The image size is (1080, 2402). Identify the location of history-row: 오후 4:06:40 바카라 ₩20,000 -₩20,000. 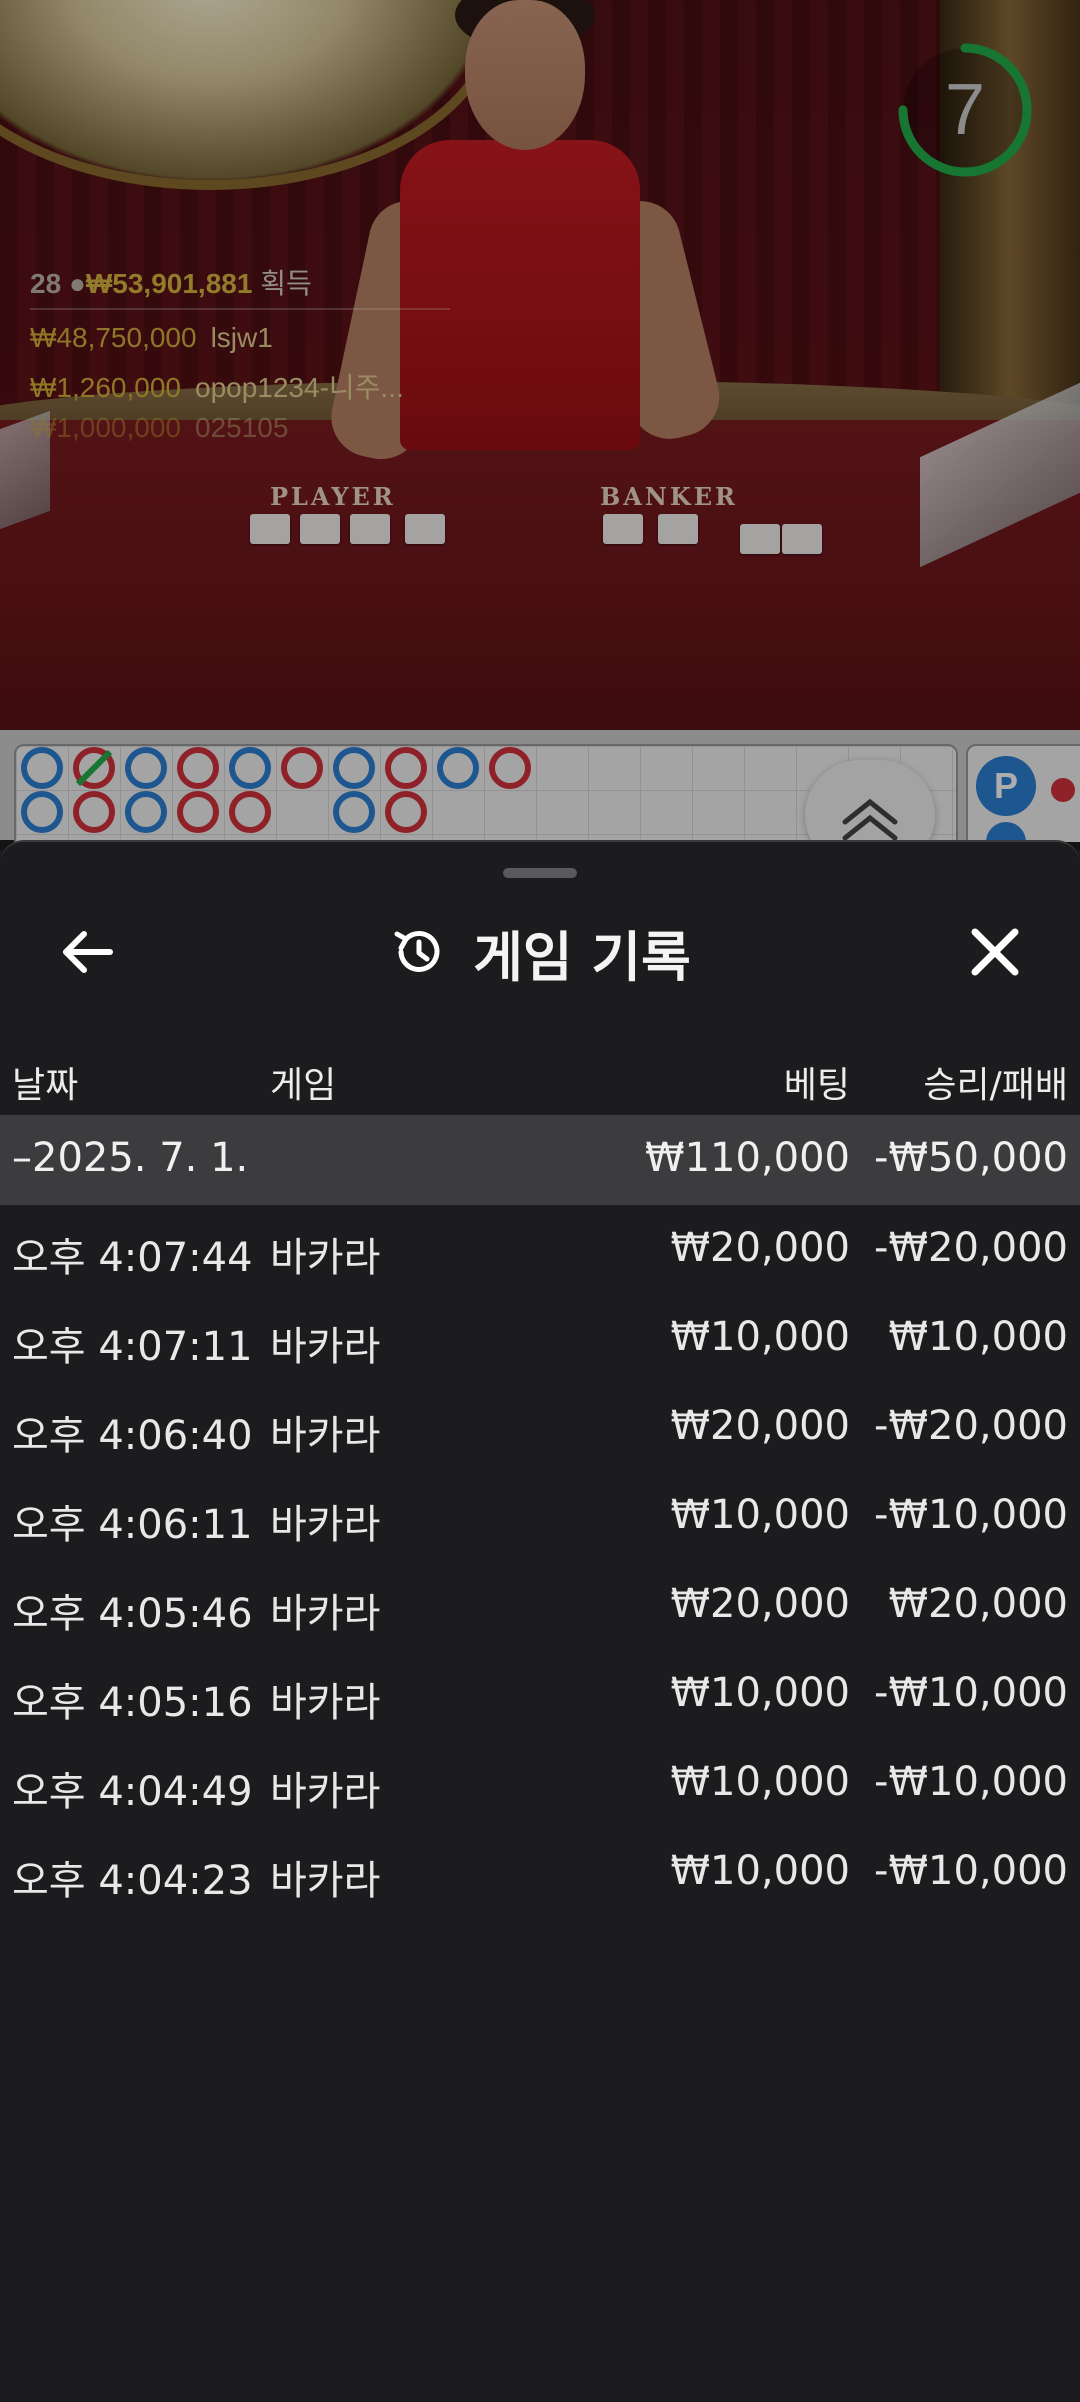
(540, 1437).